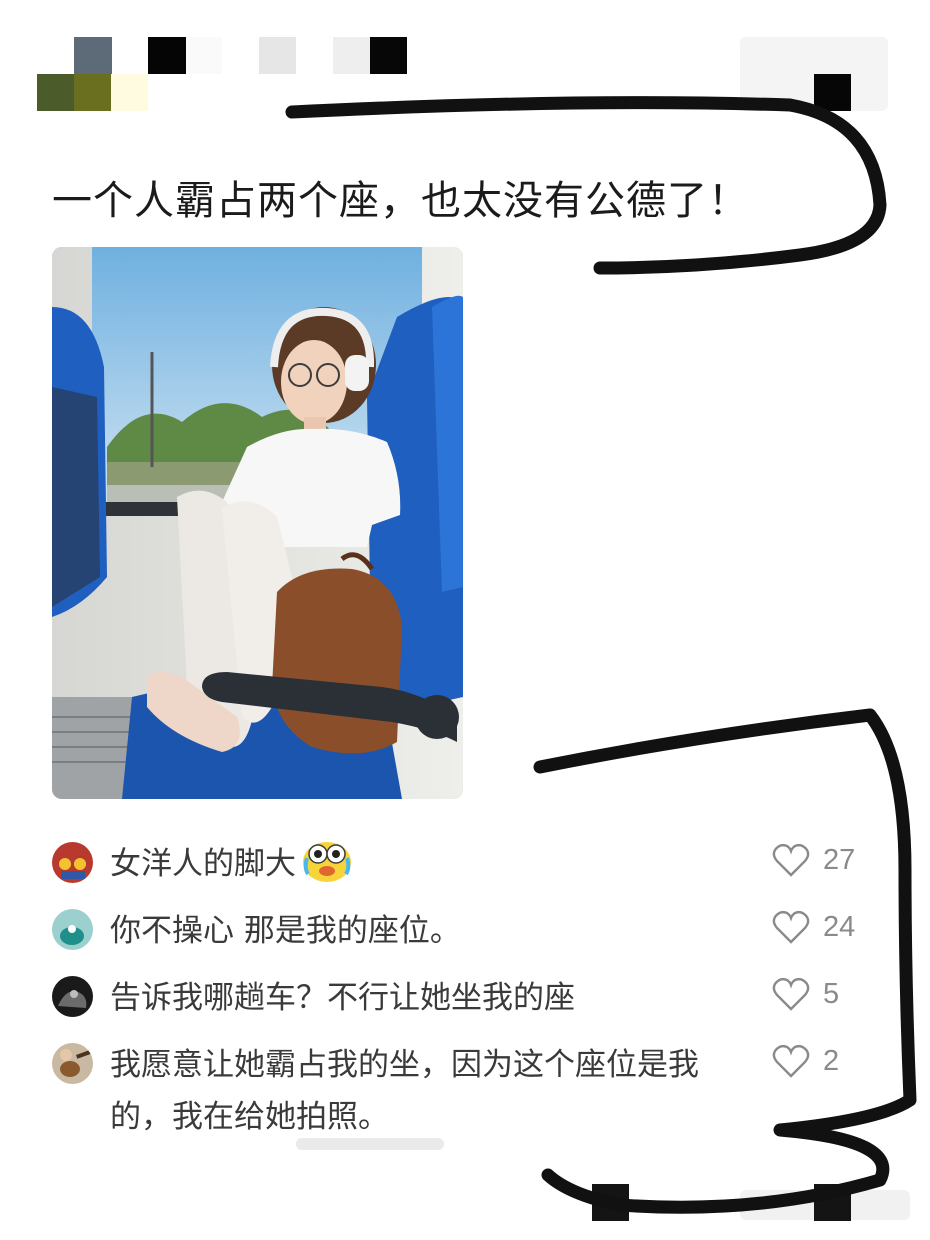 Image resolution: width=930 pixels, height=1240 pixels. Describe the element at coordinates (462, 935) in the screenshot. I see `list-item: 你不操心 那是我的座位。 24` at that location.